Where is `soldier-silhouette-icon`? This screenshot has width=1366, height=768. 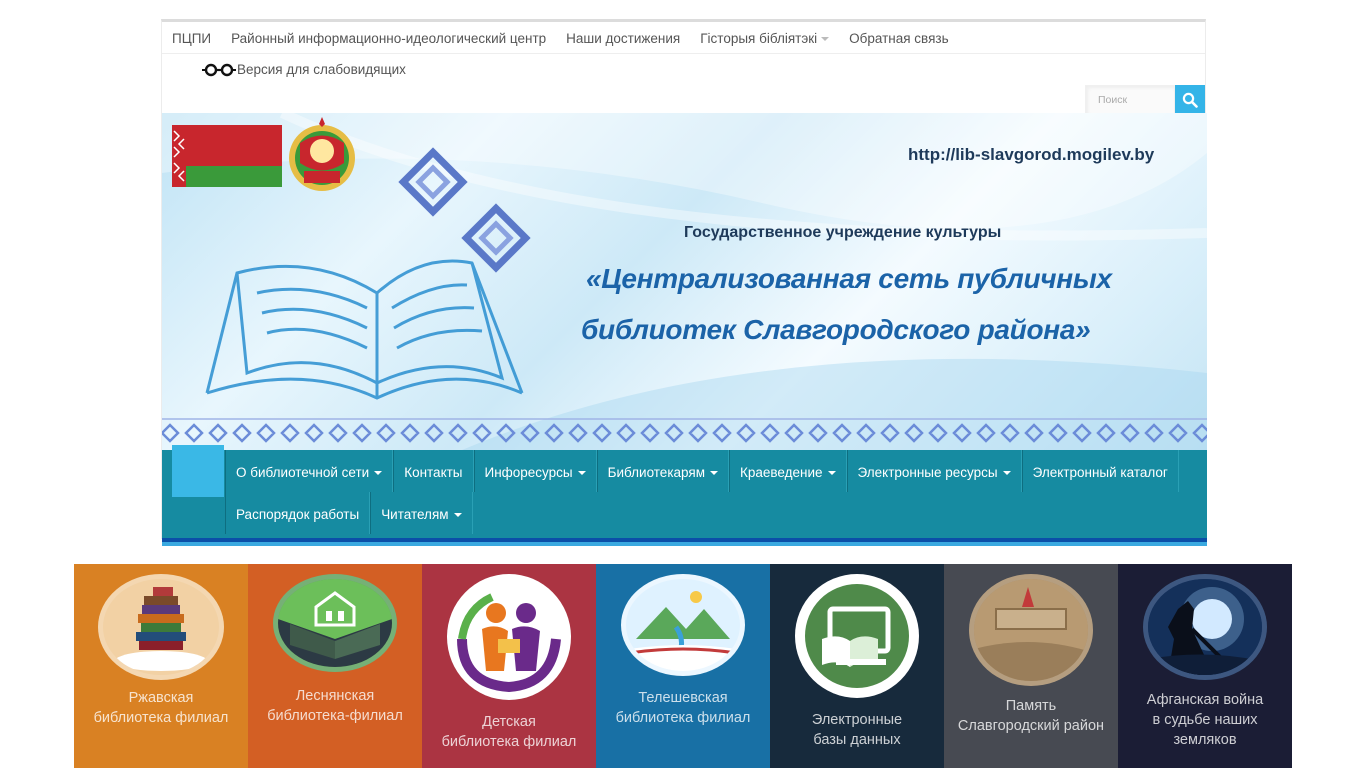
soldier-silhouette-icon is located at coordinates (1205, 627).